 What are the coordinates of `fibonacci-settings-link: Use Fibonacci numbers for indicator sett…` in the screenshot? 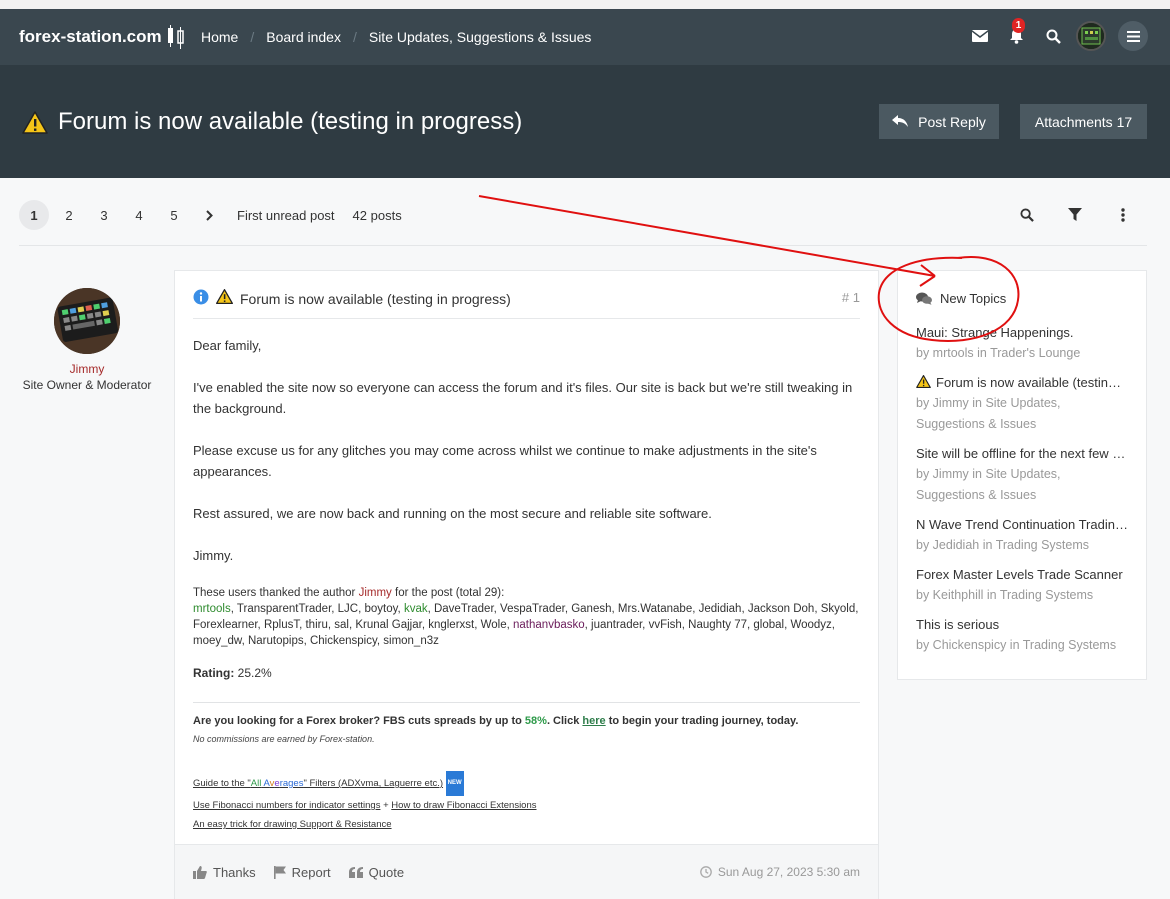 It's located at (286, 805).